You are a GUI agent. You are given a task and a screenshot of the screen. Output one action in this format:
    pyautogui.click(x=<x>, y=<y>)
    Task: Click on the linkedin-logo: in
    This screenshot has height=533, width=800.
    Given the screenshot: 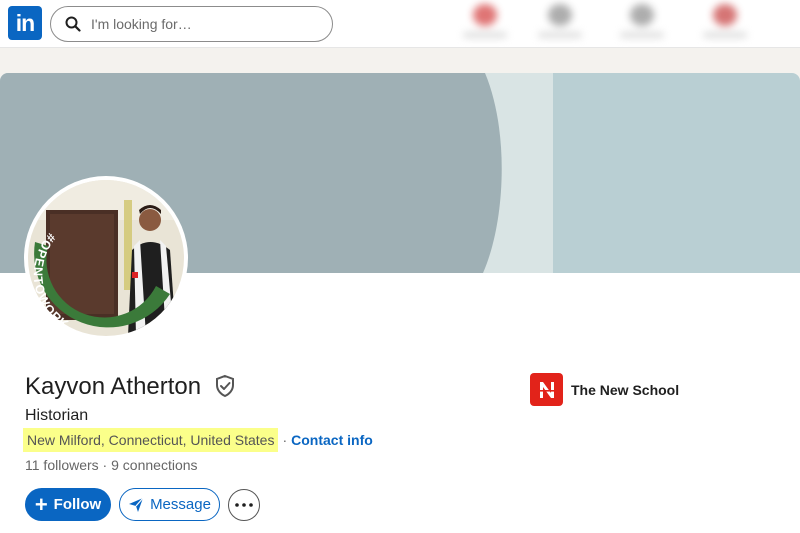 What is the action you would take?
    pyautogui.click(x=25, y=23)
    